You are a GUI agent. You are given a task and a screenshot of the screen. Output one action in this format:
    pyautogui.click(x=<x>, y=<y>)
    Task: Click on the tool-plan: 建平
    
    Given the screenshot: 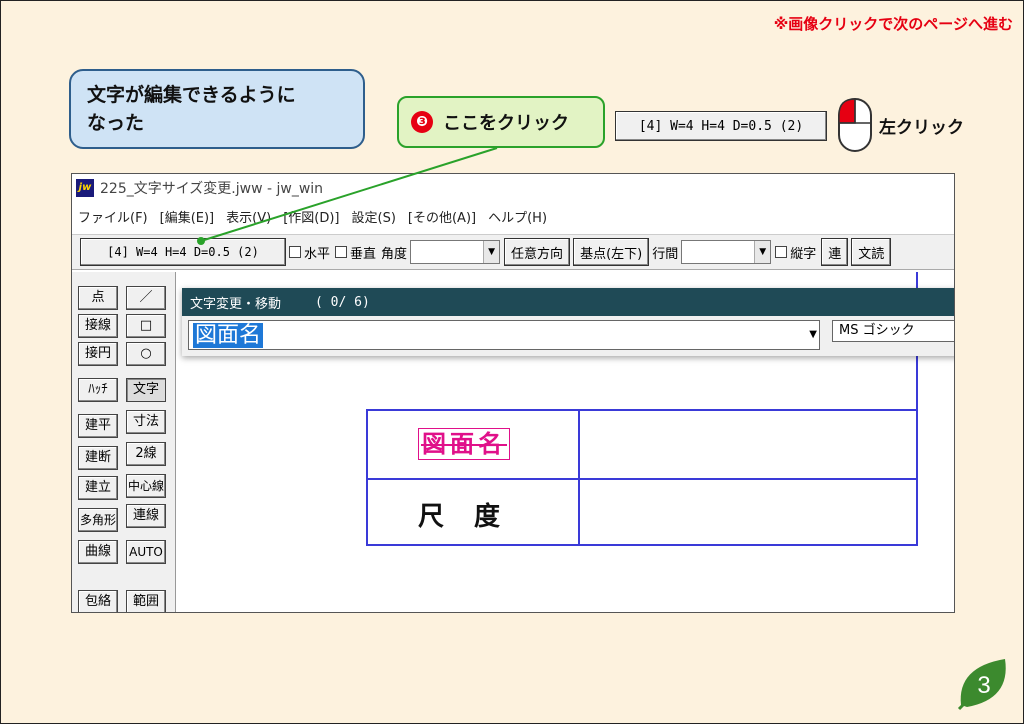 What is the action you would take?
    pyautogui.click(x=98, y=426)
    